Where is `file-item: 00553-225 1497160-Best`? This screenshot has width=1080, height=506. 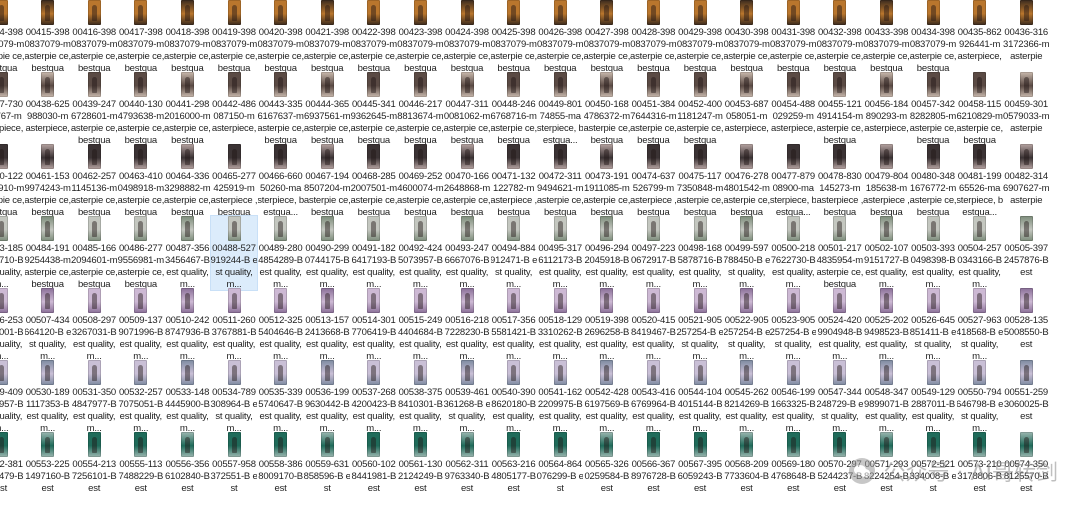 file-item: 00553-225 1497160-Best is located at coordinates (48, 469).